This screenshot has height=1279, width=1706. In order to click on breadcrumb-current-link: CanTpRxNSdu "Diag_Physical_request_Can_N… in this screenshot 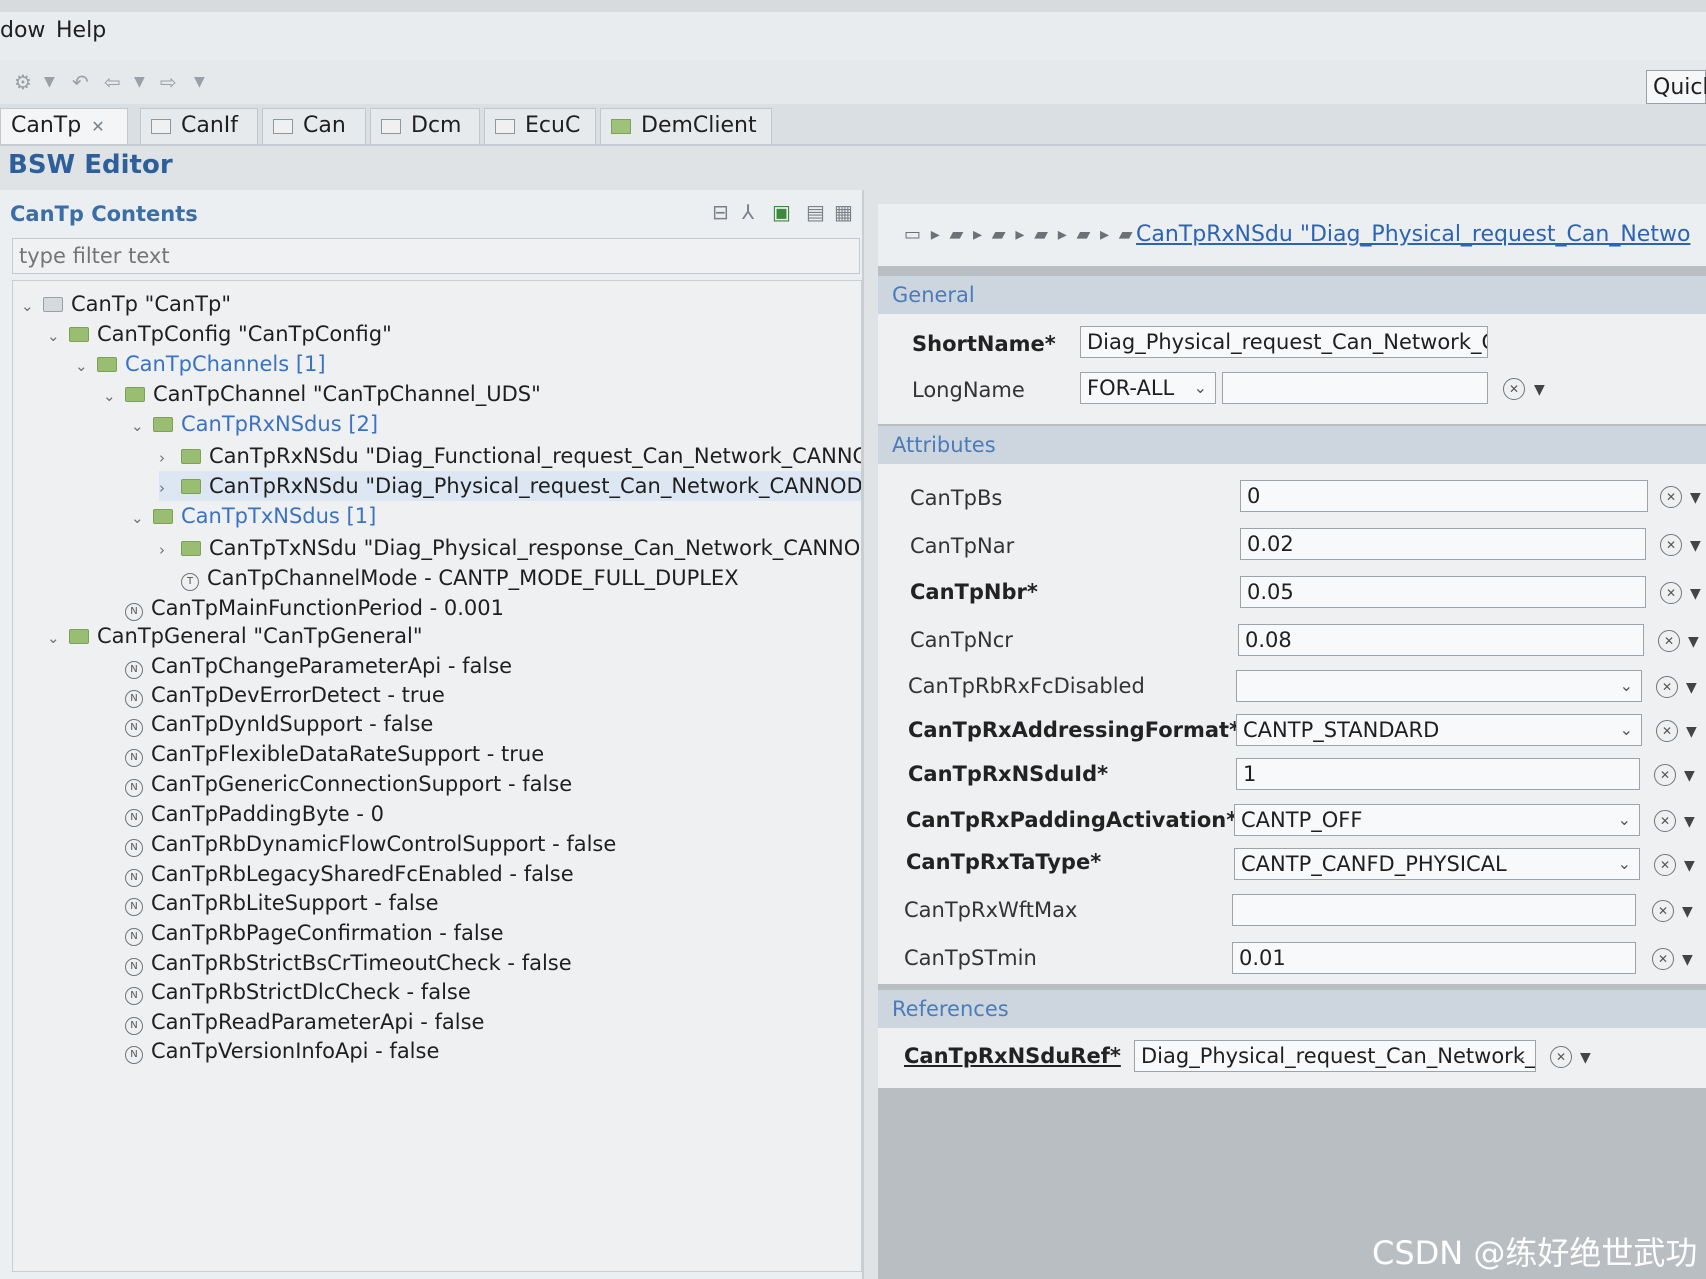, I will do `click(1413, 234)`.